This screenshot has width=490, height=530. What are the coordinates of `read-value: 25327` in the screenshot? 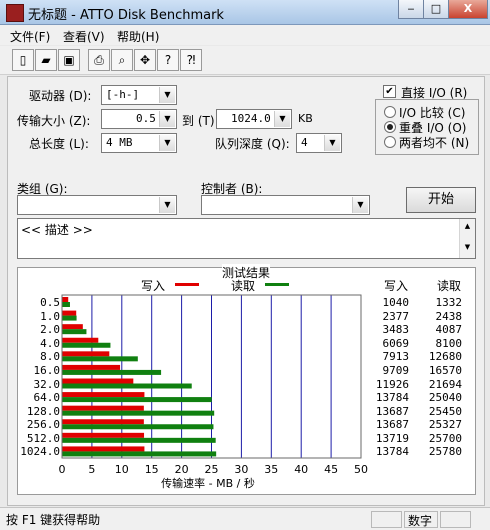 It's located at (445, 425).